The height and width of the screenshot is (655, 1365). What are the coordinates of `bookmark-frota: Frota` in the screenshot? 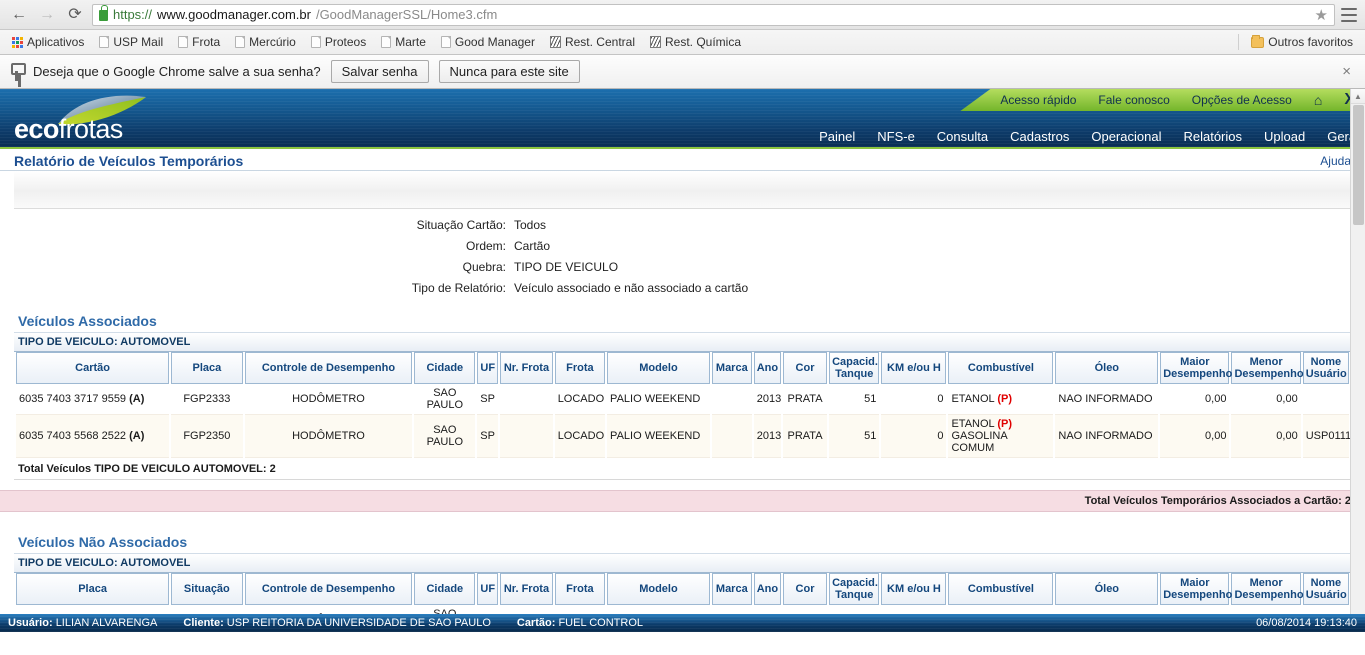 It's located at (199, 42).